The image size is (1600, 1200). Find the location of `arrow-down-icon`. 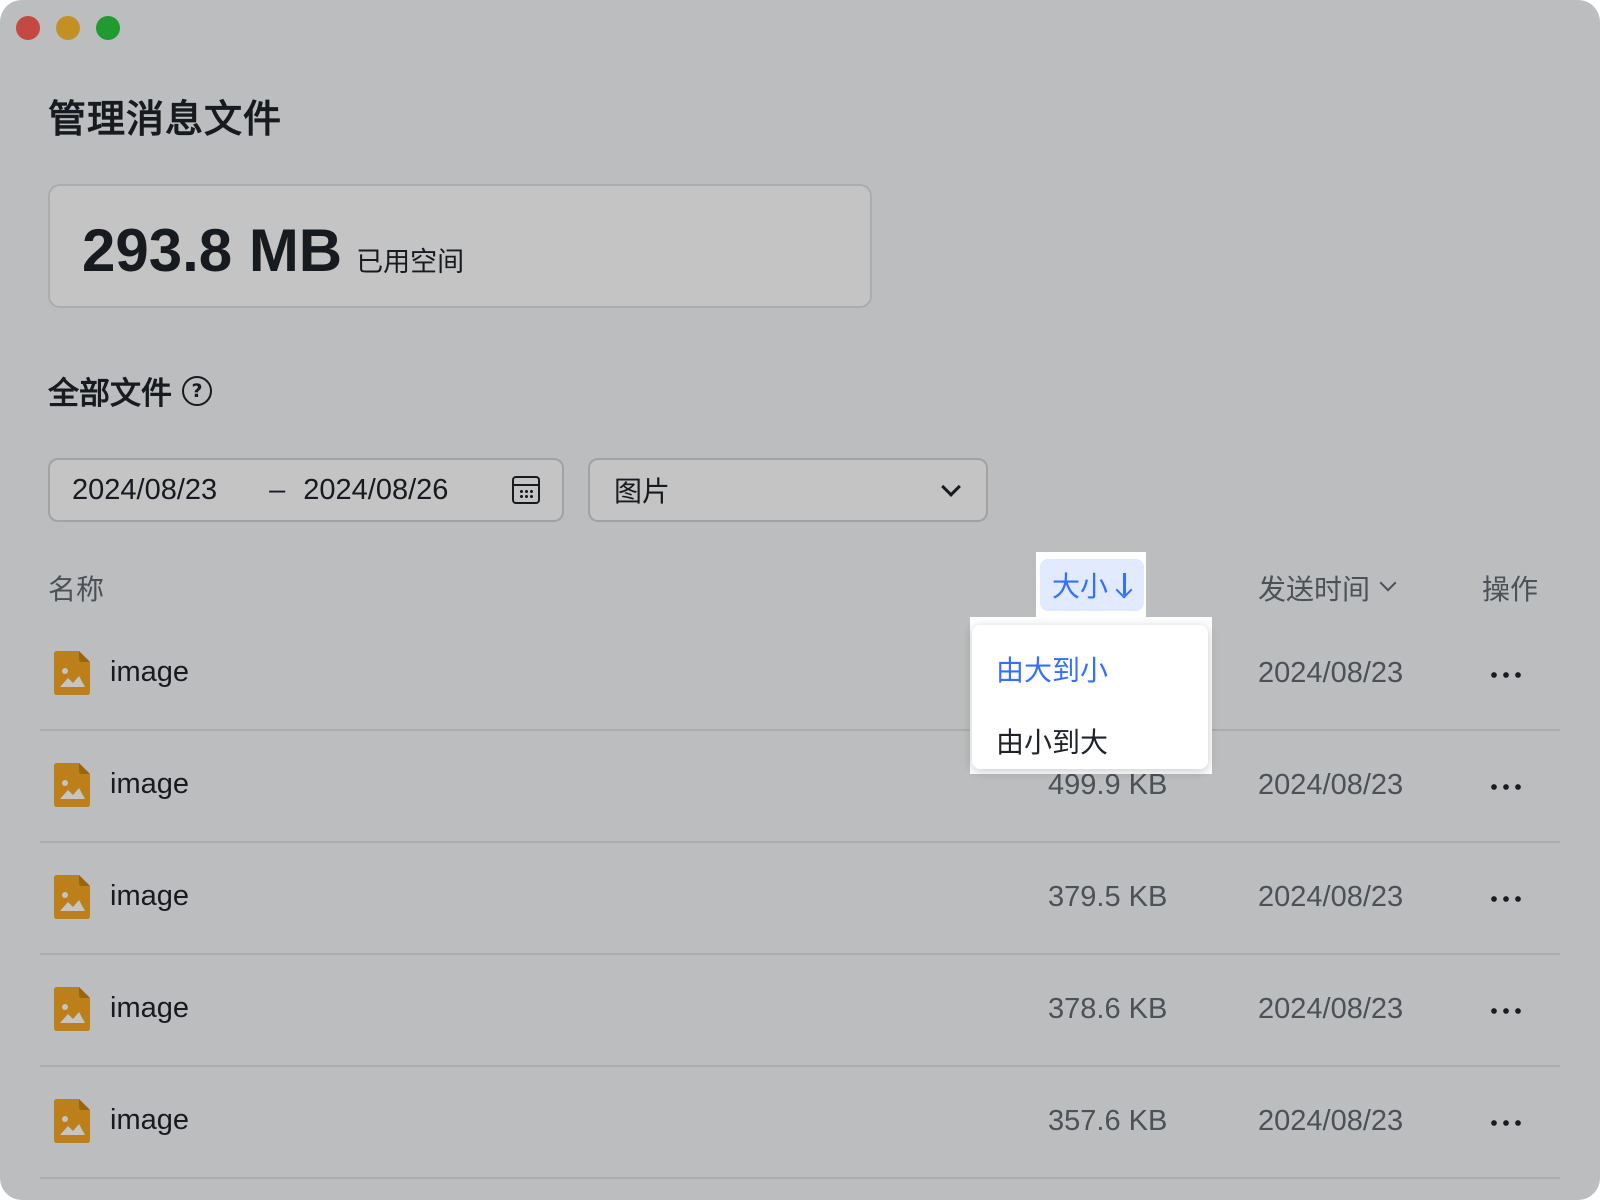

arrow-down-icon is located at coordinates (1124, 585).